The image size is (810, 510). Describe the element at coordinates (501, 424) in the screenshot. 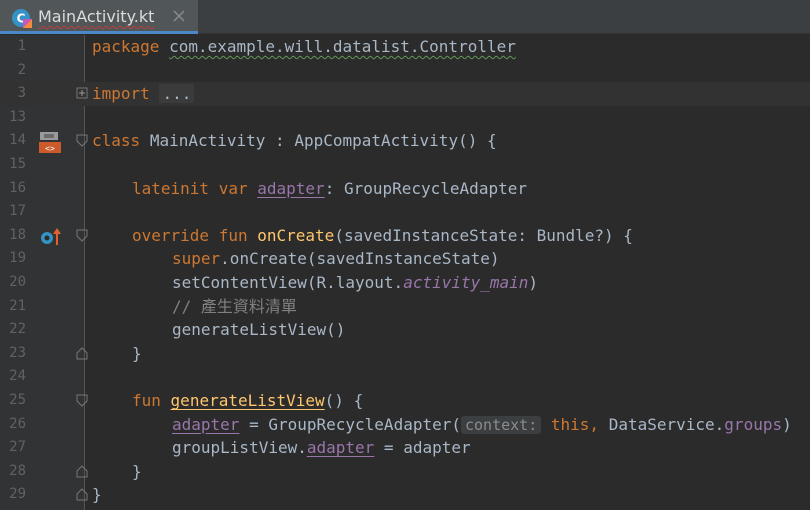

I see `parameter-hint: context:` at that location.